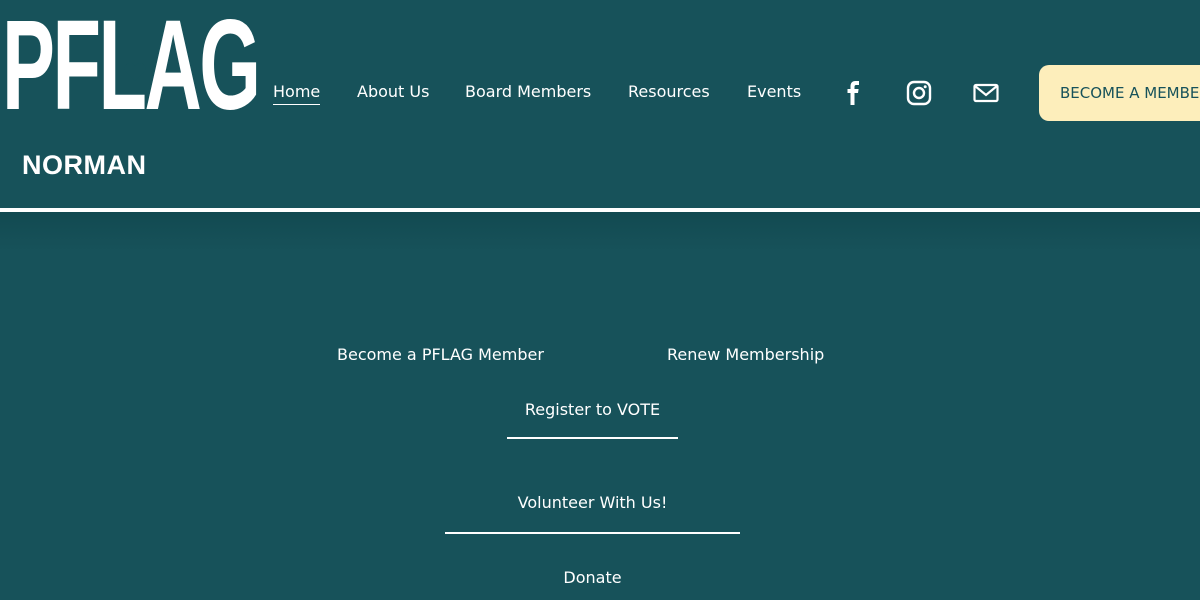 This screenshot has width=1200, height=600. What do you see at coordinates (592, 438) in the screenshot?
I see `register-divider` at bounding box center [592, 438].